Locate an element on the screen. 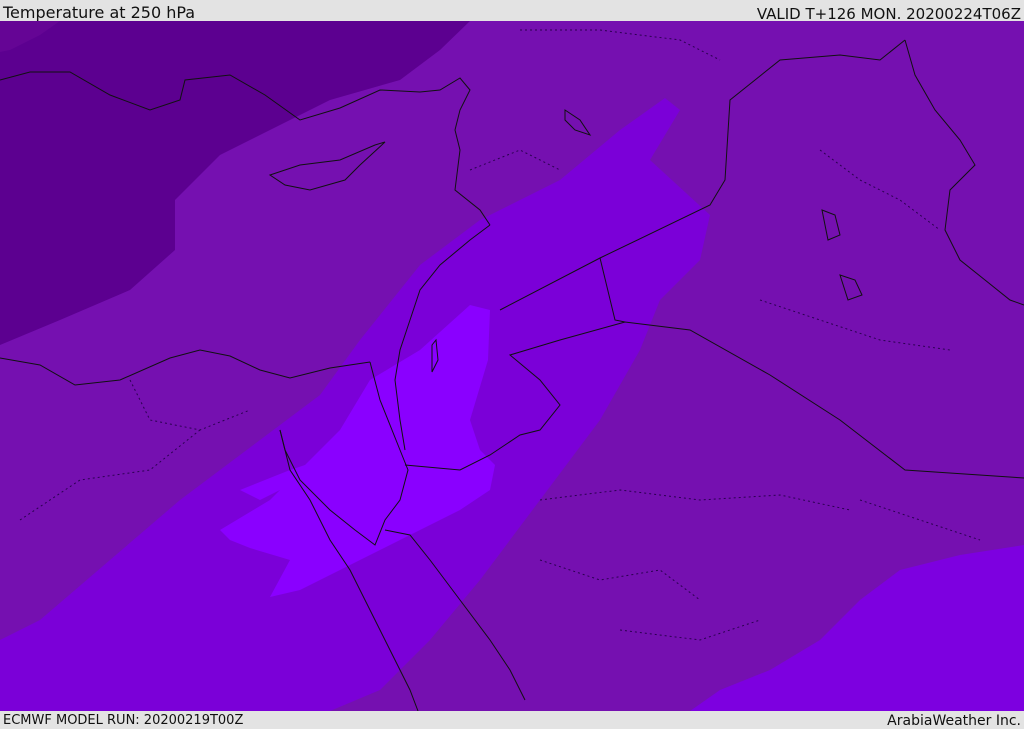 The height and width of the screenshot is (729, 1024). model-run: ECMWF MODEL RUN: 20200219T00Z is located at coordinates (123, 720).